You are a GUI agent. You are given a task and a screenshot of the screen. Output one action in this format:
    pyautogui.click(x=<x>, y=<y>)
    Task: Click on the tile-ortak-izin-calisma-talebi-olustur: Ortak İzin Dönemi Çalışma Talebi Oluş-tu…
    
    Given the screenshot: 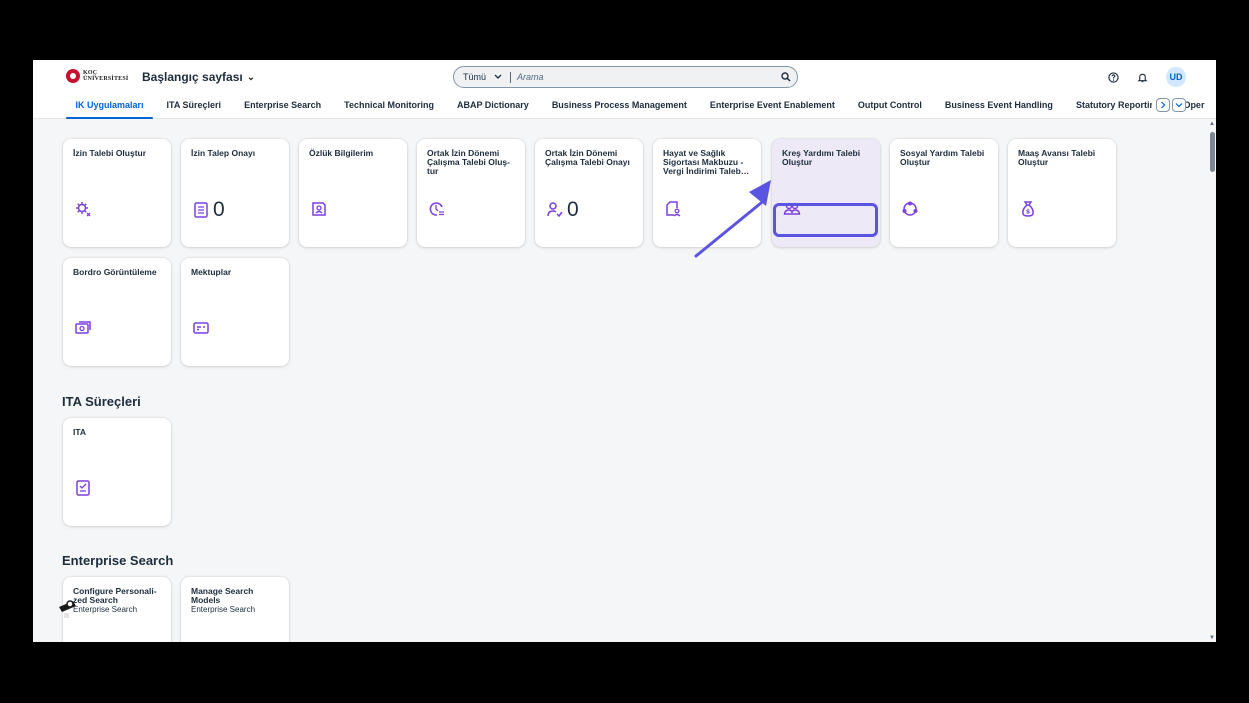 What is the action you would take?
    pyautogui.click(x=471, y=193)
    